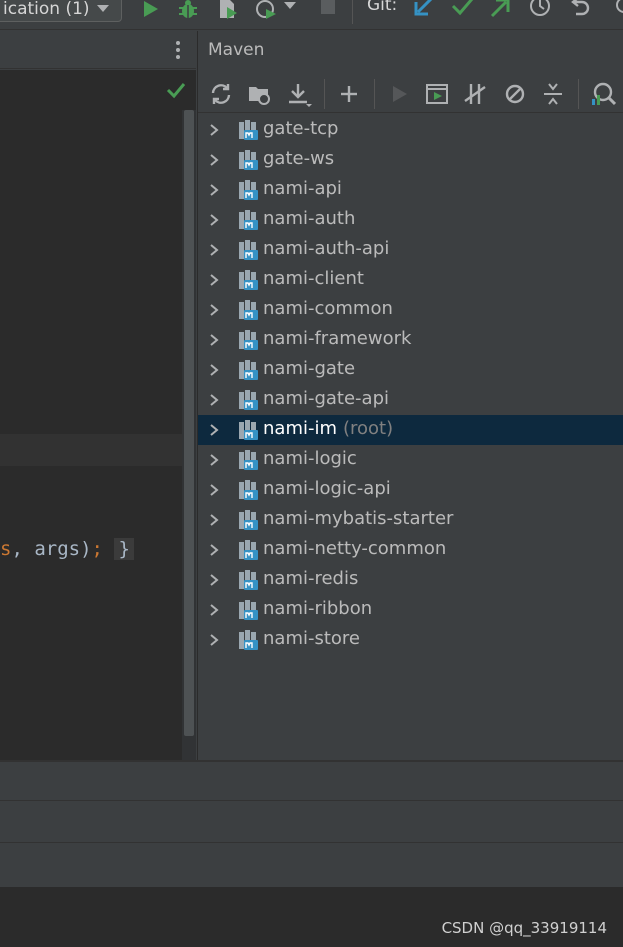 The width and height of the screenshot is (623, 947). What do you see at coordinates (328, 11) in the screenshot?
I see `stop-icon` at bounding box center [328, 11].